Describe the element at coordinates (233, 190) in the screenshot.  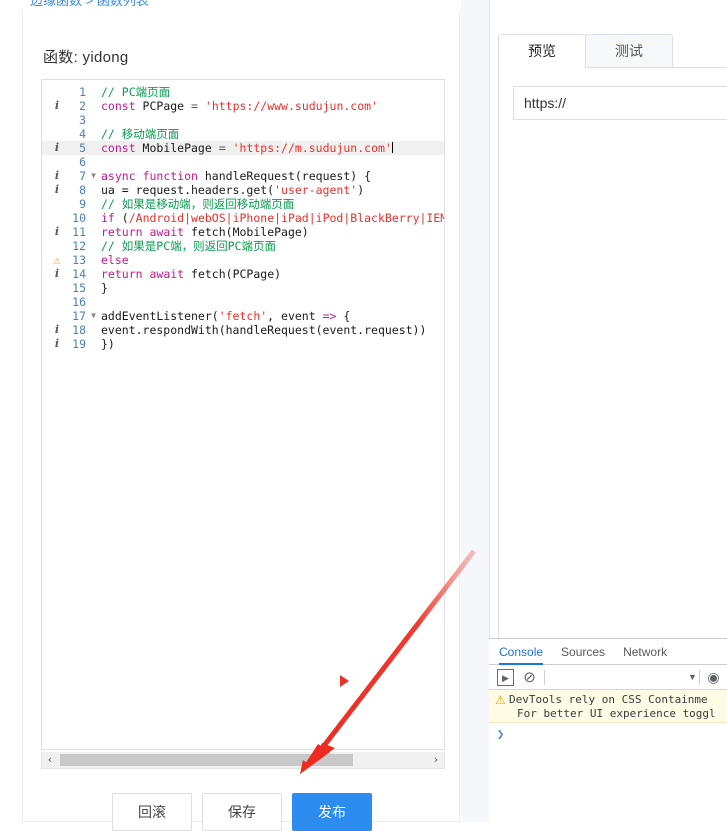
I see `code-text: ua = request.headers.get('user-agent')` at that location.